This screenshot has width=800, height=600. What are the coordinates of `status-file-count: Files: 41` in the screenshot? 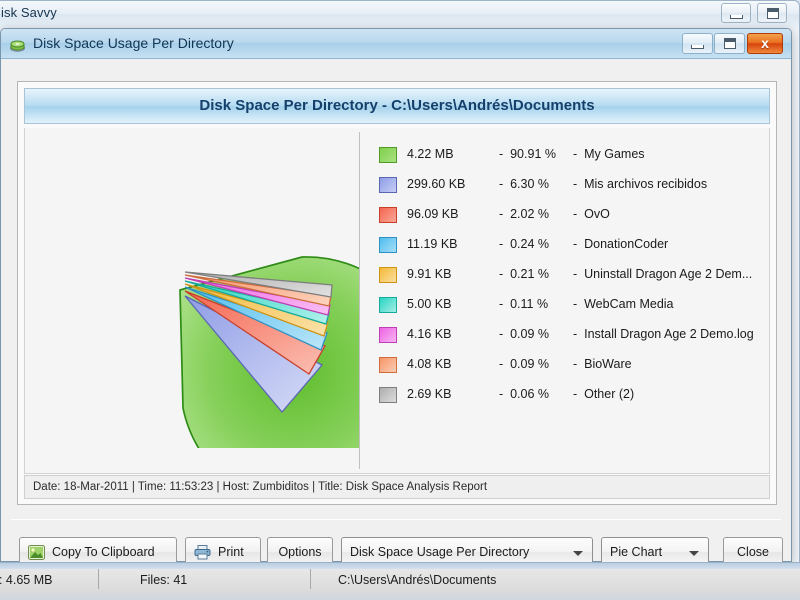 It's located at (164, 580).